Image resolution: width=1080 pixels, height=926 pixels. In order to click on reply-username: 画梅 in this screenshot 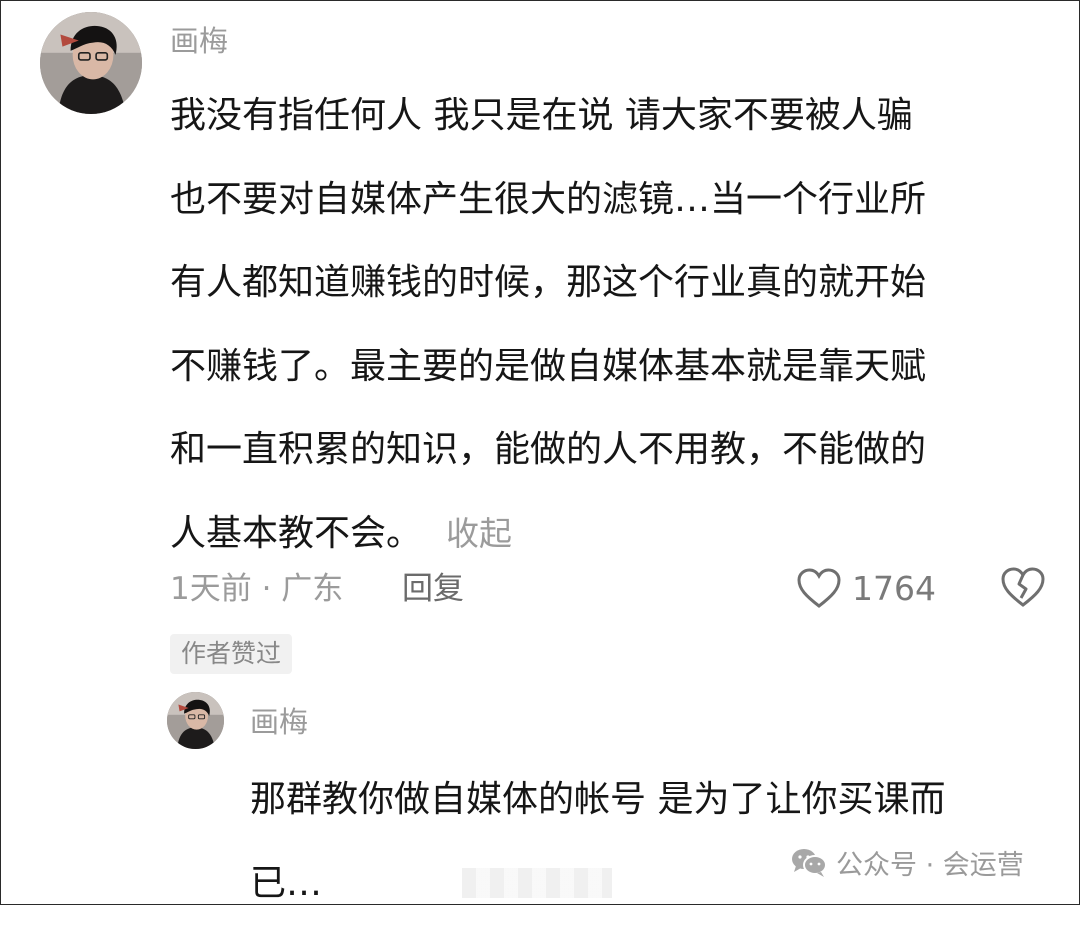, I will do `click(279, 722)`.